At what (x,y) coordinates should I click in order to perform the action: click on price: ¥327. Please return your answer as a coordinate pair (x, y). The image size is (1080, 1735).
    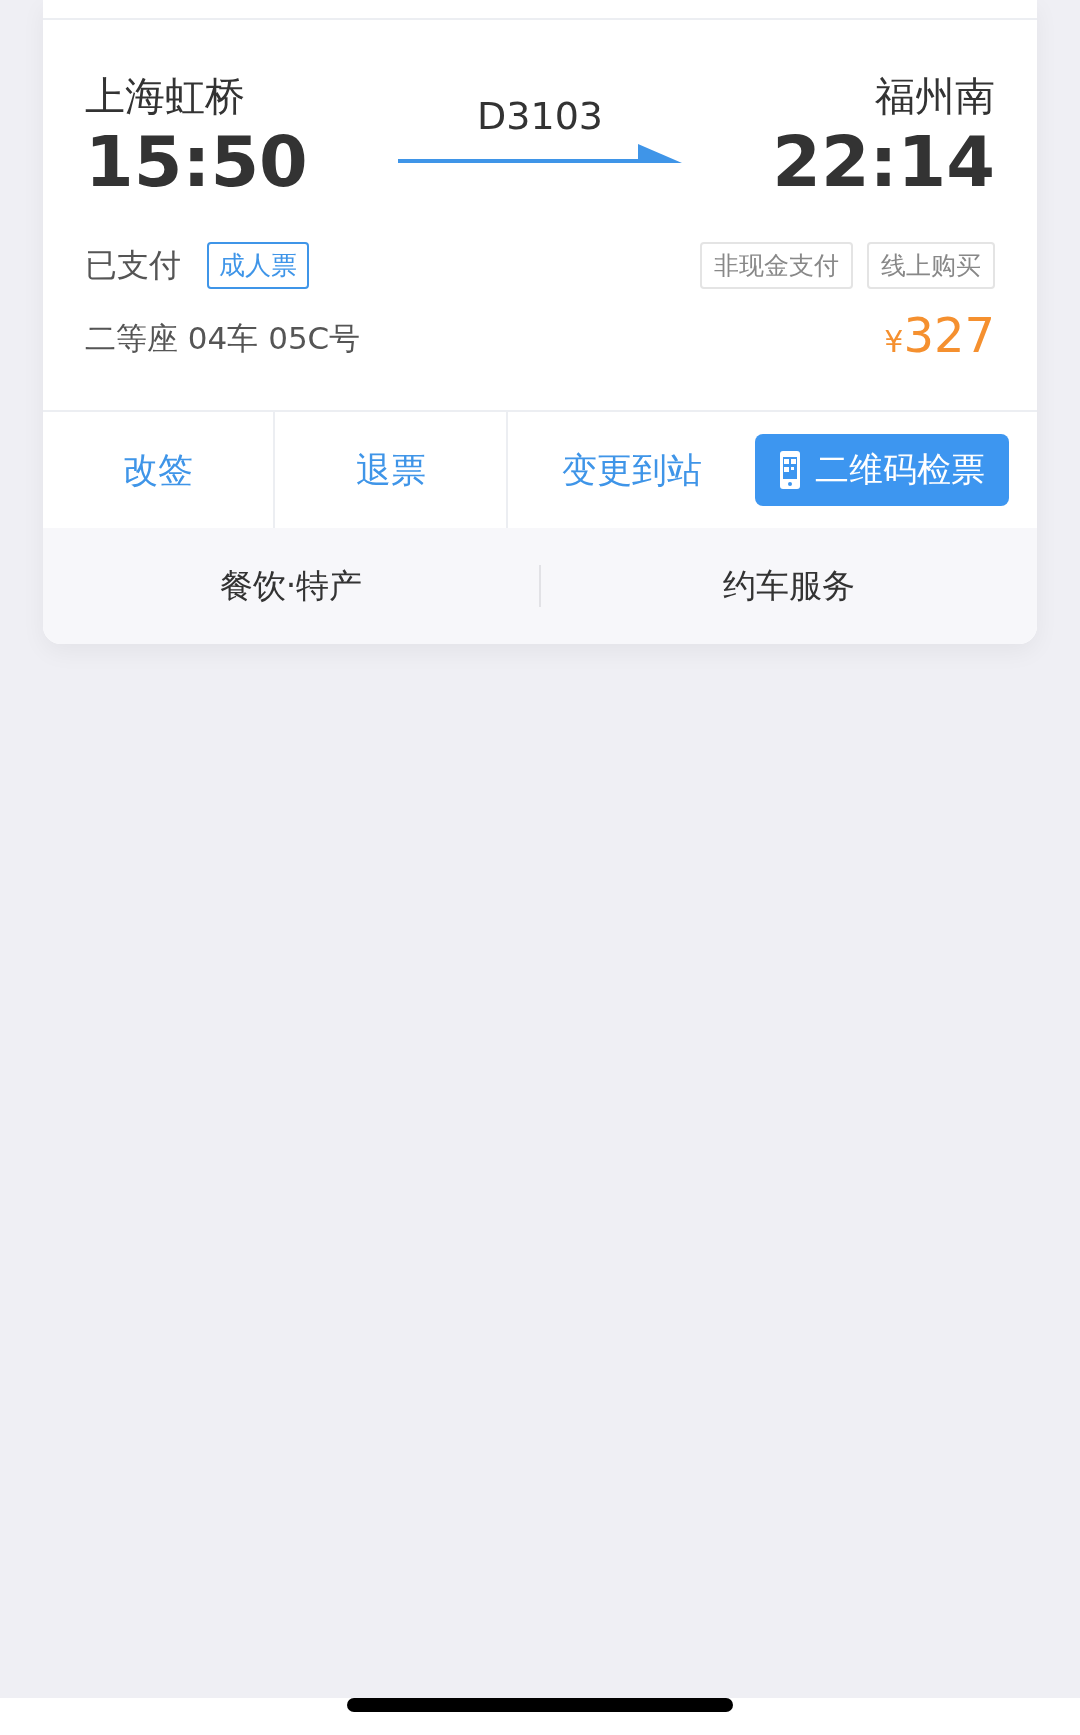
    Looking at the image, I should click on (939, 336).